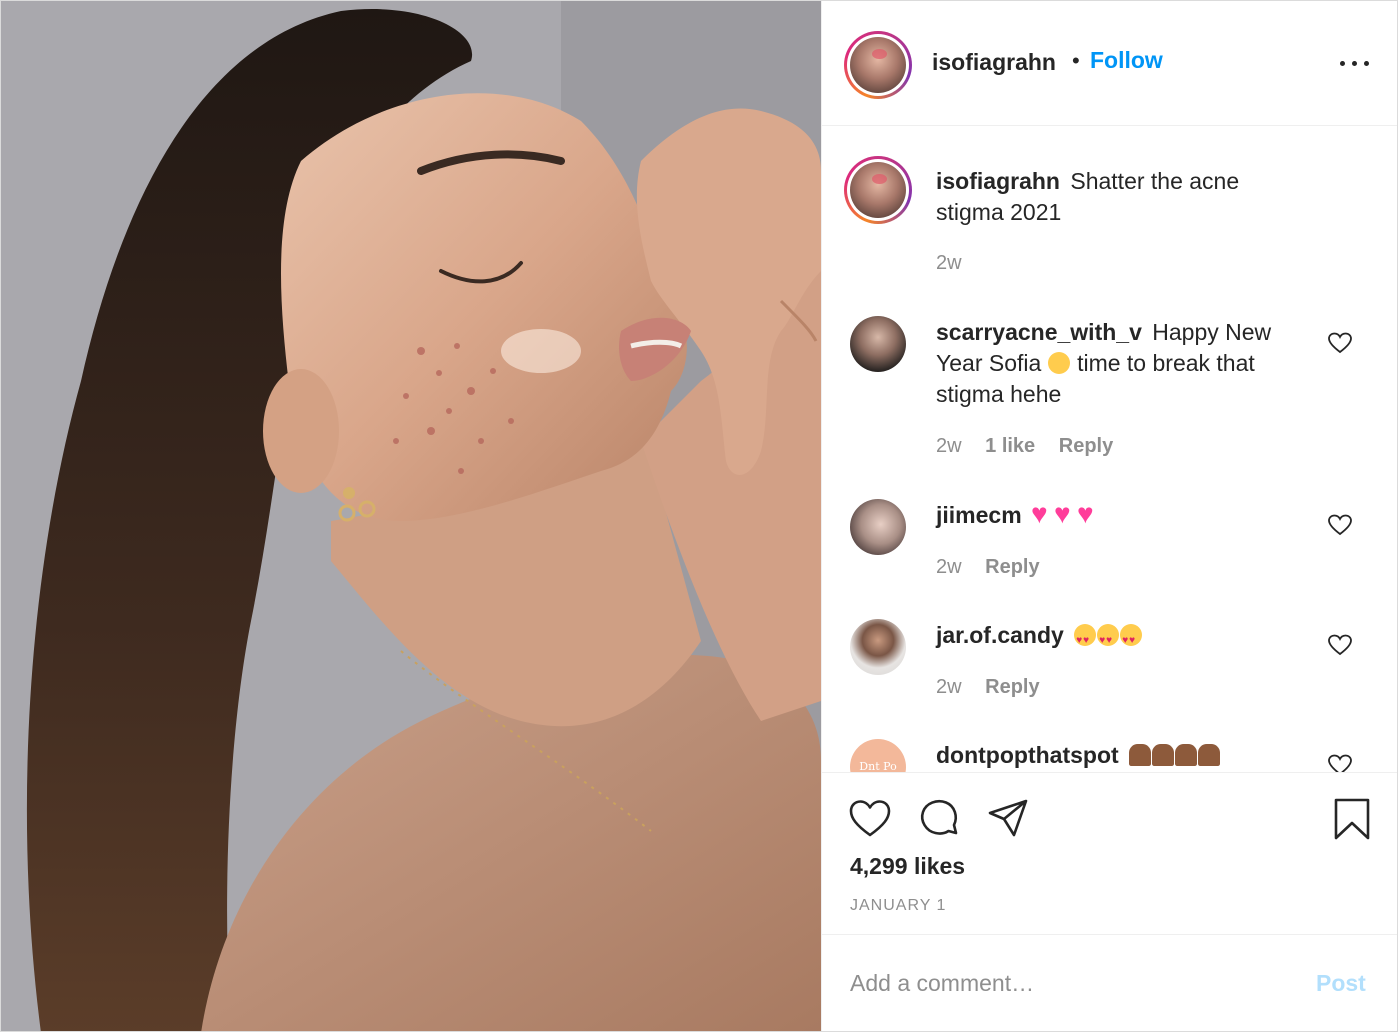 This screenshot has width=1400, height=1034. I want to click on follow-button: Follow, so click(1126, 60).